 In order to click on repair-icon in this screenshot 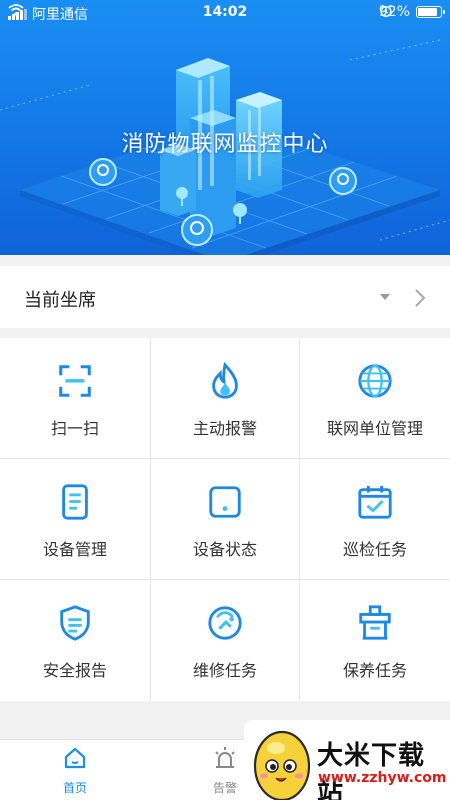, I will do `click(225, 623)`.